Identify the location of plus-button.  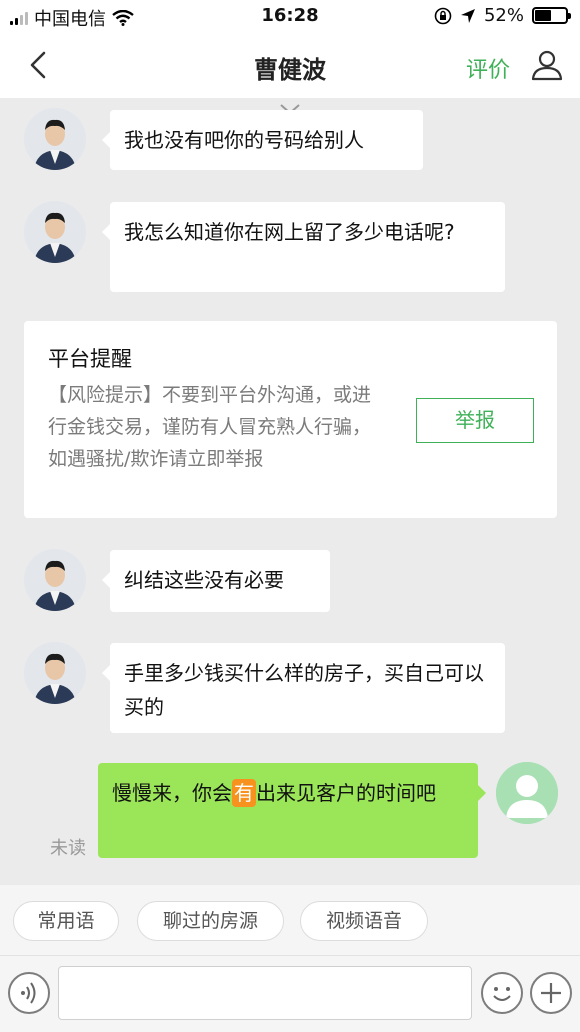
(551, 993).